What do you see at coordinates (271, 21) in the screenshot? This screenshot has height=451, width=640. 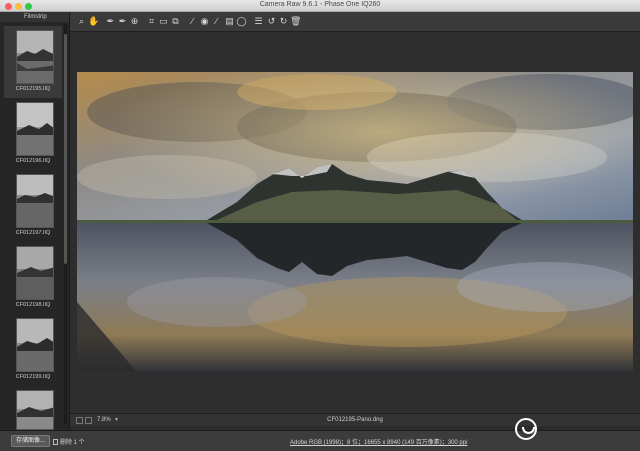 I see `rotate-ccw-icon: ↺` at bounding box center [271, 21].